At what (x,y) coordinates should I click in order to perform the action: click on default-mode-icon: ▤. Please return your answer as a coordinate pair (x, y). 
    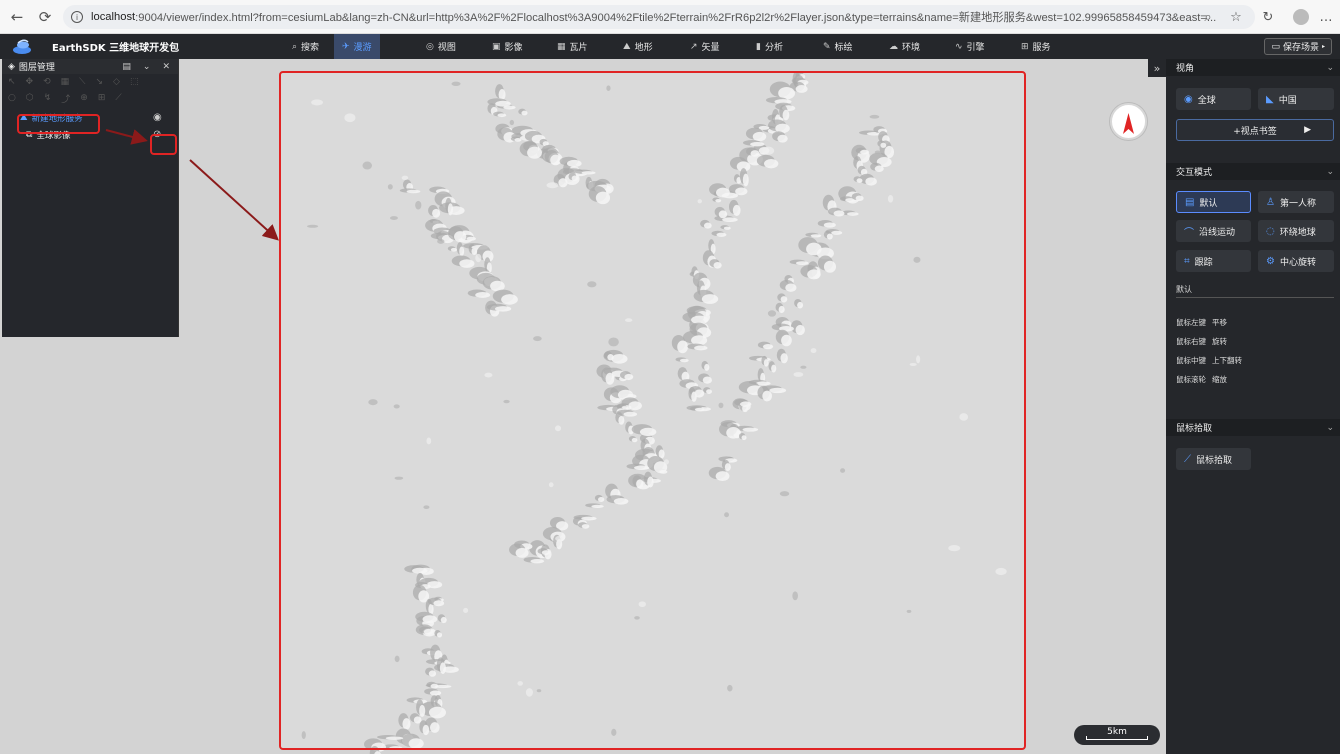
    Looking at the image, I should click on (1190, 202).